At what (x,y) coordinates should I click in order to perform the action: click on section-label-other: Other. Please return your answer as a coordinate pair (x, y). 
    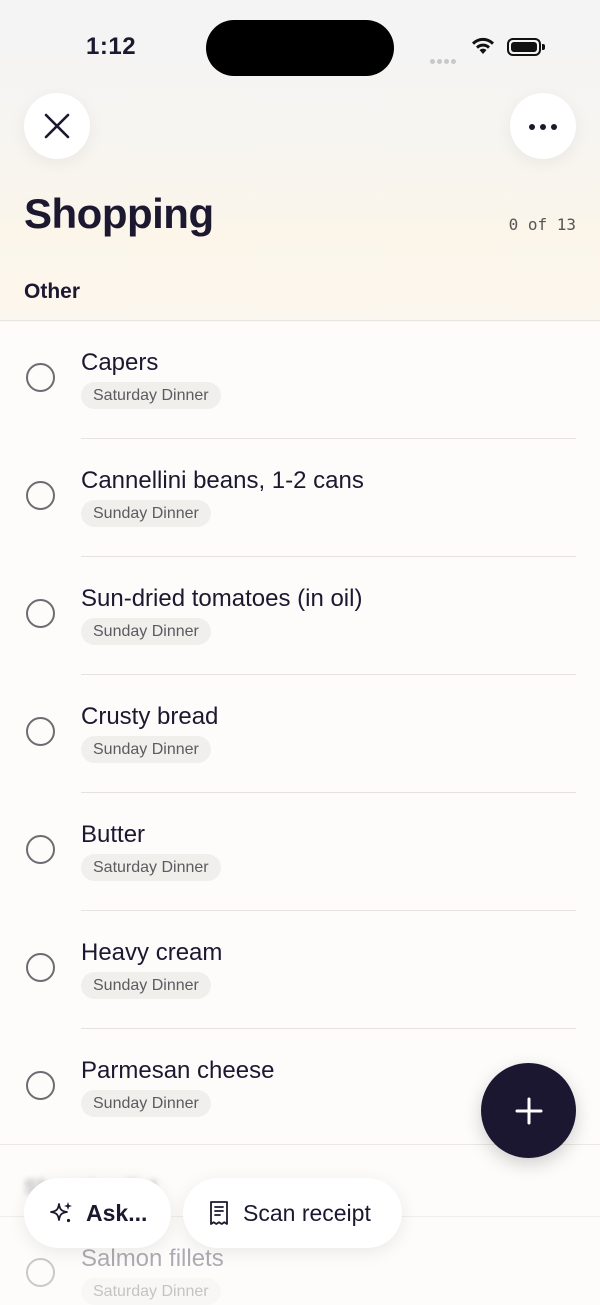
    Looking at the image, I should click on (52, 291).